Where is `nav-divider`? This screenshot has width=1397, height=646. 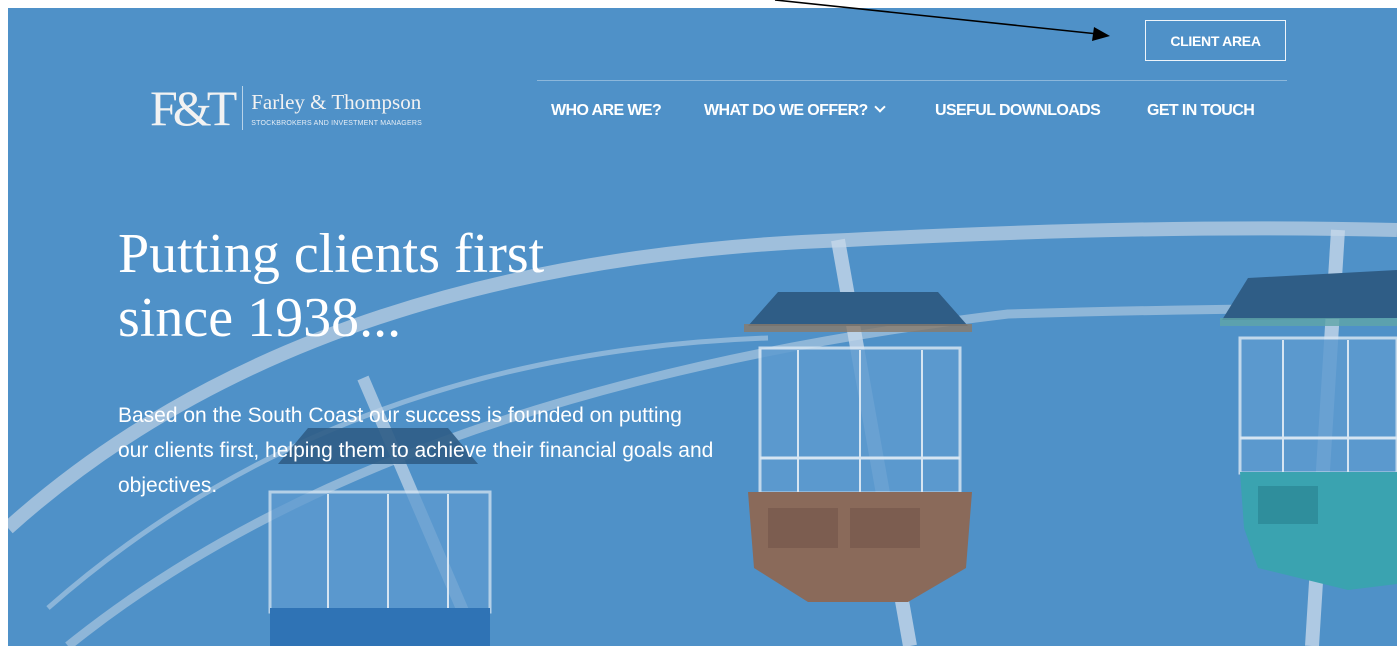
nav-divider is located at coordinates (912, 80).